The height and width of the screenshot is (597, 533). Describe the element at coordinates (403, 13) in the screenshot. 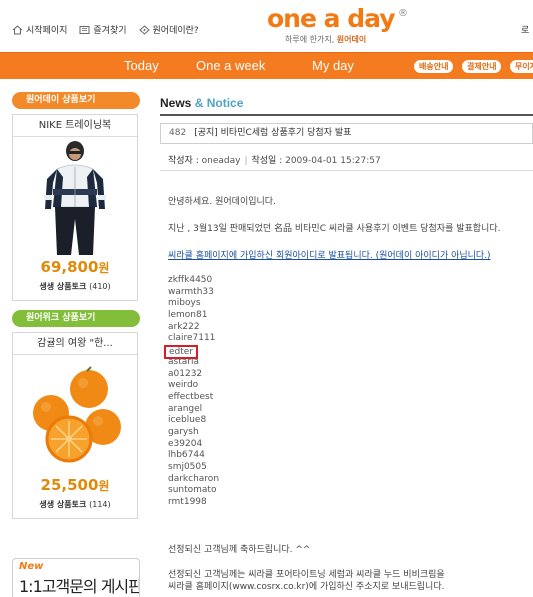

I see `registered-mark: ®` at that location.